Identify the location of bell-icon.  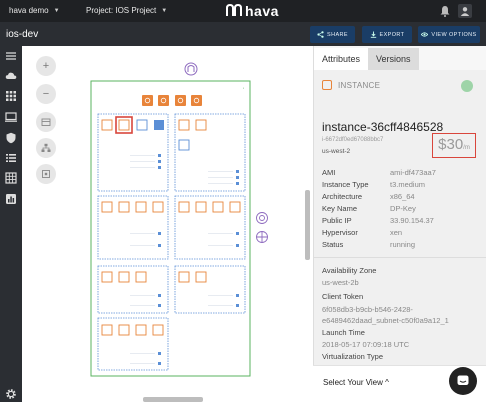
(445, 11).